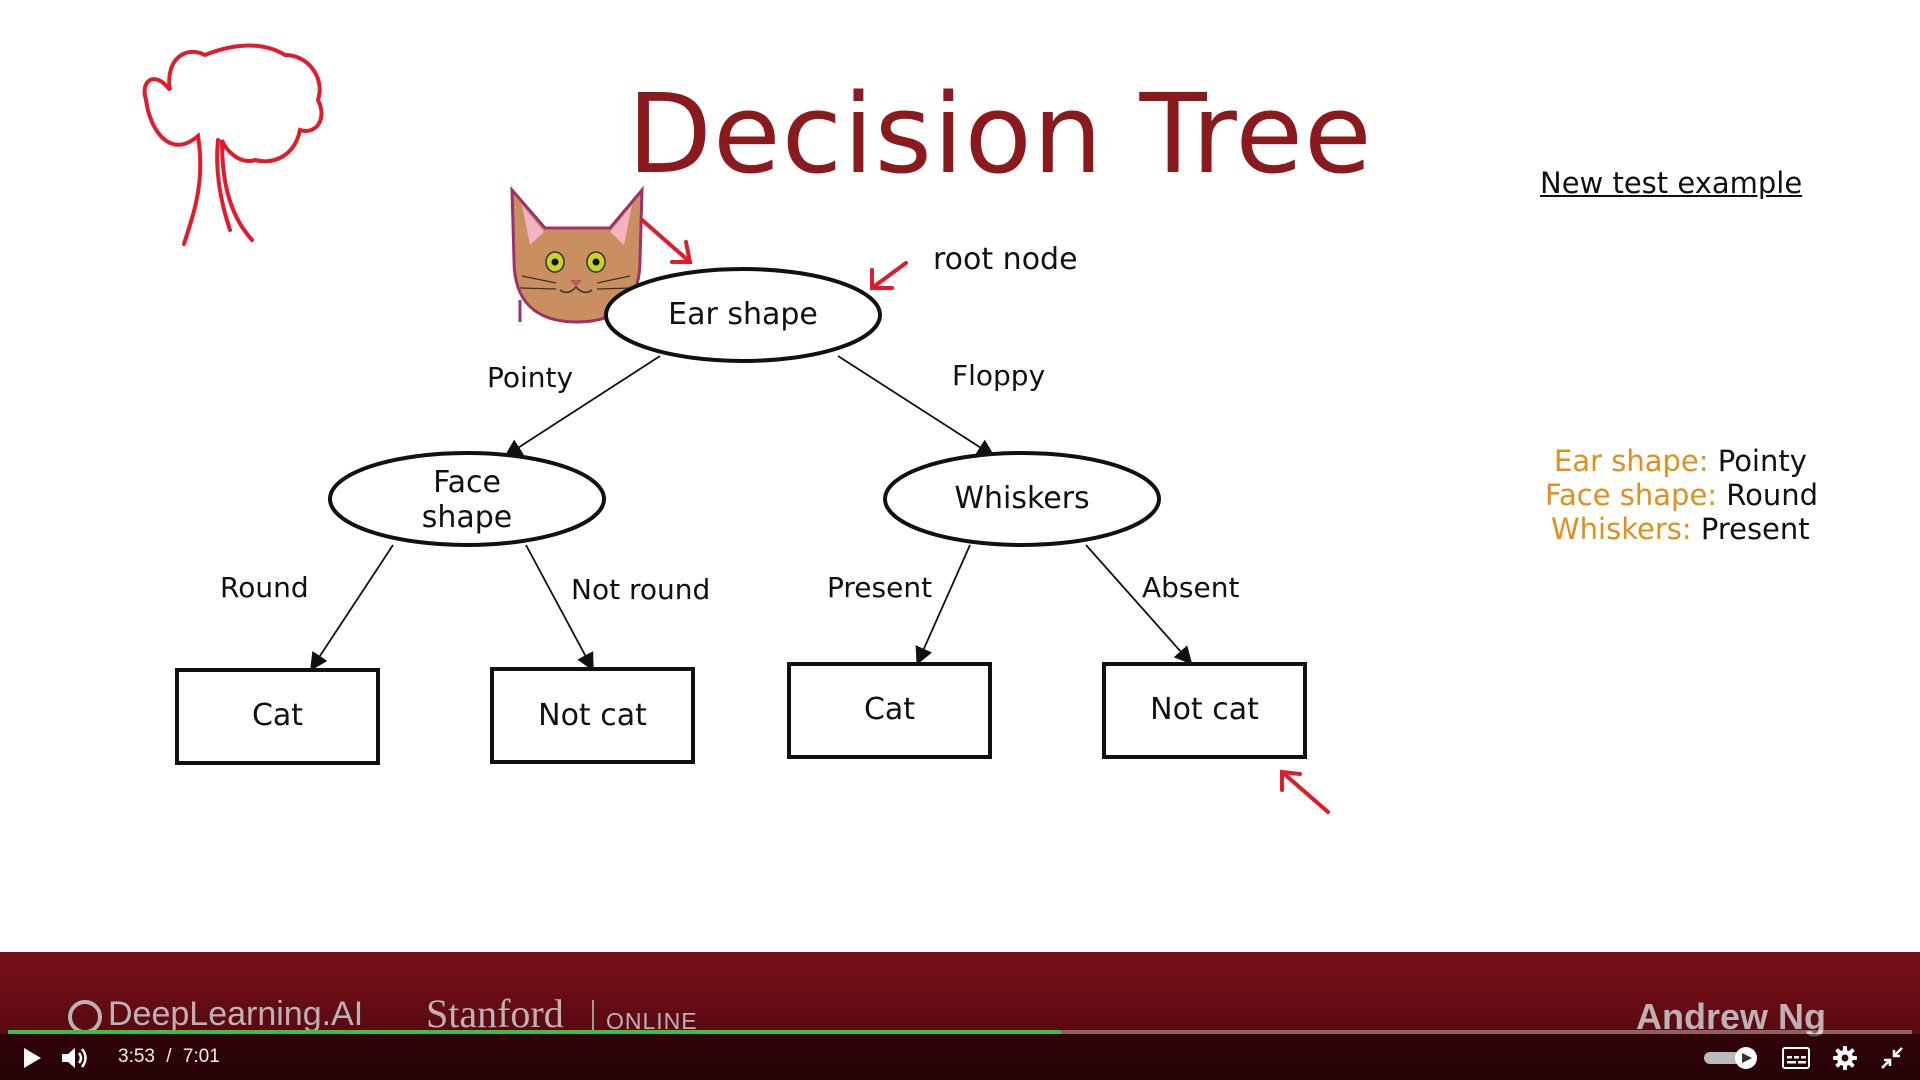  Describe the element at coordinates (1022, 498) in the screenshot. I see `whiskers-label: Whiskers` at that location.